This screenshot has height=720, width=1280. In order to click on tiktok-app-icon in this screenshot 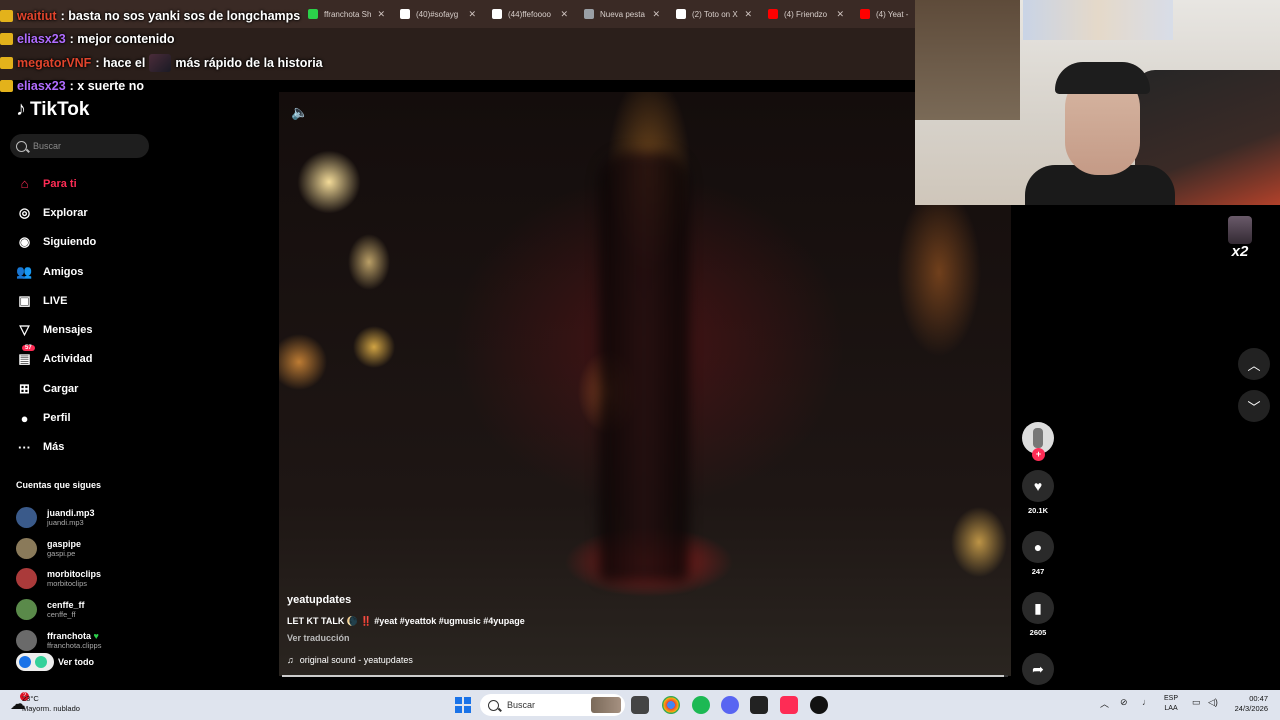, I will do `click(789, 705)`.